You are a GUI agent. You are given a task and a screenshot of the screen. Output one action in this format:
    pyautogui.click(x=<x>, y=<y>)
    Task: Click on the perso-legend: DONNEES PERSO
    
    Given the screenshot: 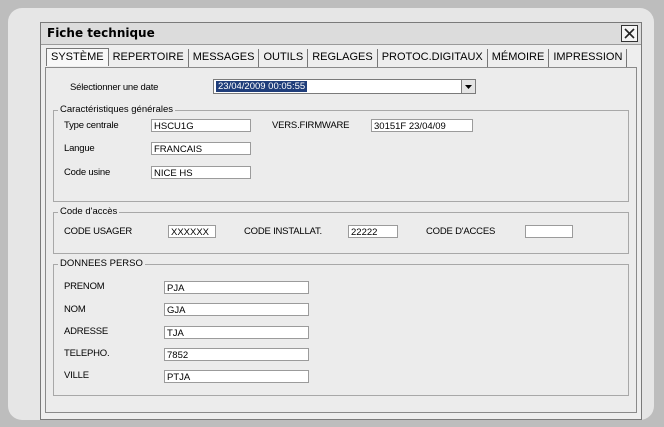 What is the action you would take?
    pyautogui.click(x=101, y=263)
    